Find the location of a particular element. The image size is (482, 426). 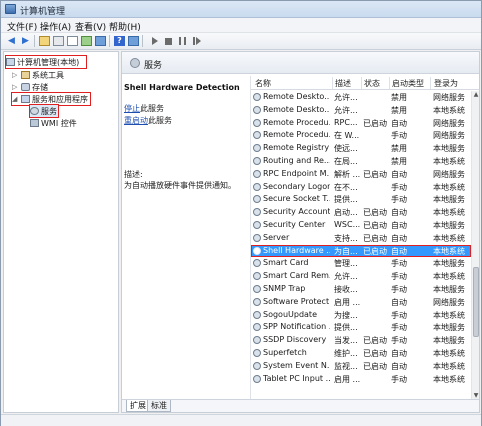

scrollbar-thumb is located at coordinates (476, 302).